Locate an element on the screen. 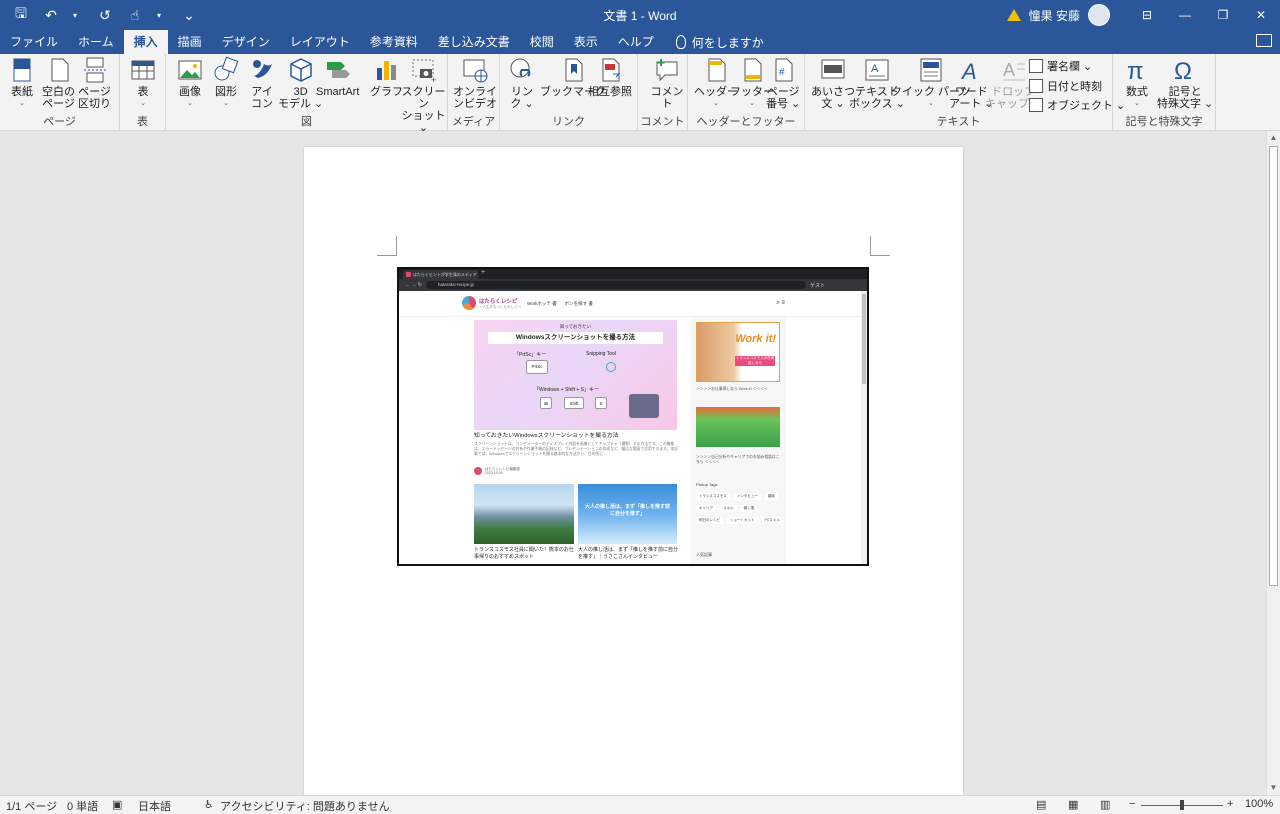 The width and height of the screenshot is (1280, 814). scroll-thumb is located at coordinates (1273, 366).